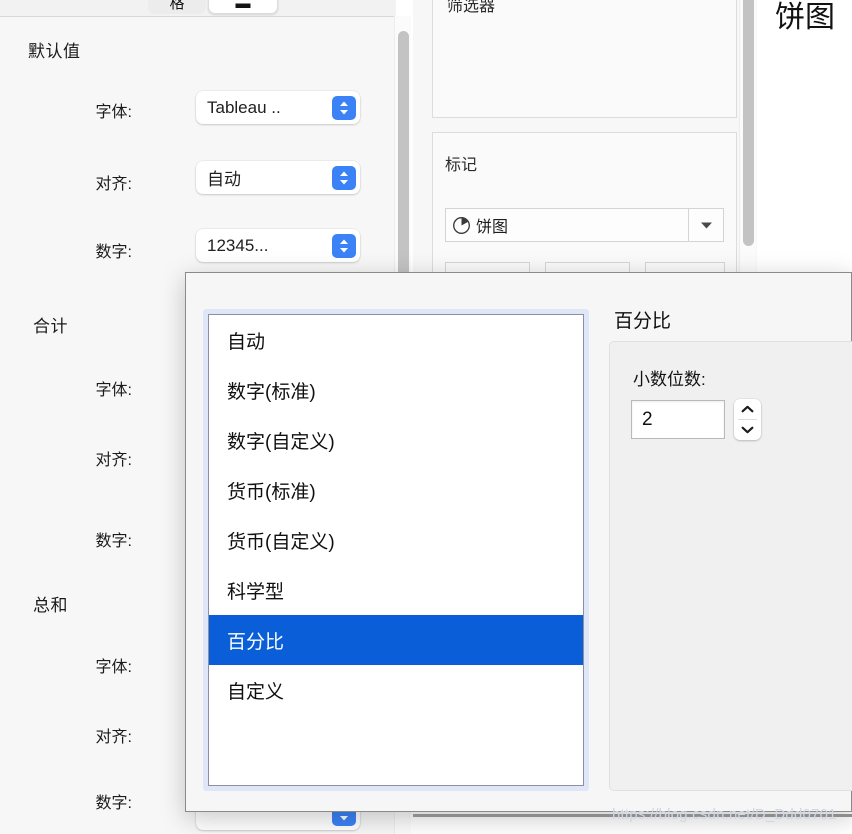 The image size is (852, 834). I want to click on popup-defaults-font: Tableau .., so click(278, 107).